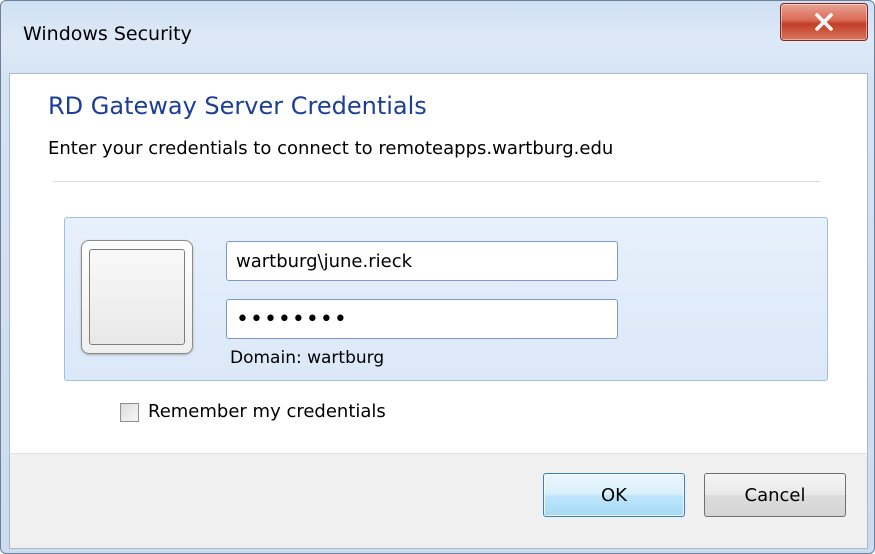 The width and height of the screenshot is (875, 554). I want to click on title-bar: Windows Security, so click(437, 37).